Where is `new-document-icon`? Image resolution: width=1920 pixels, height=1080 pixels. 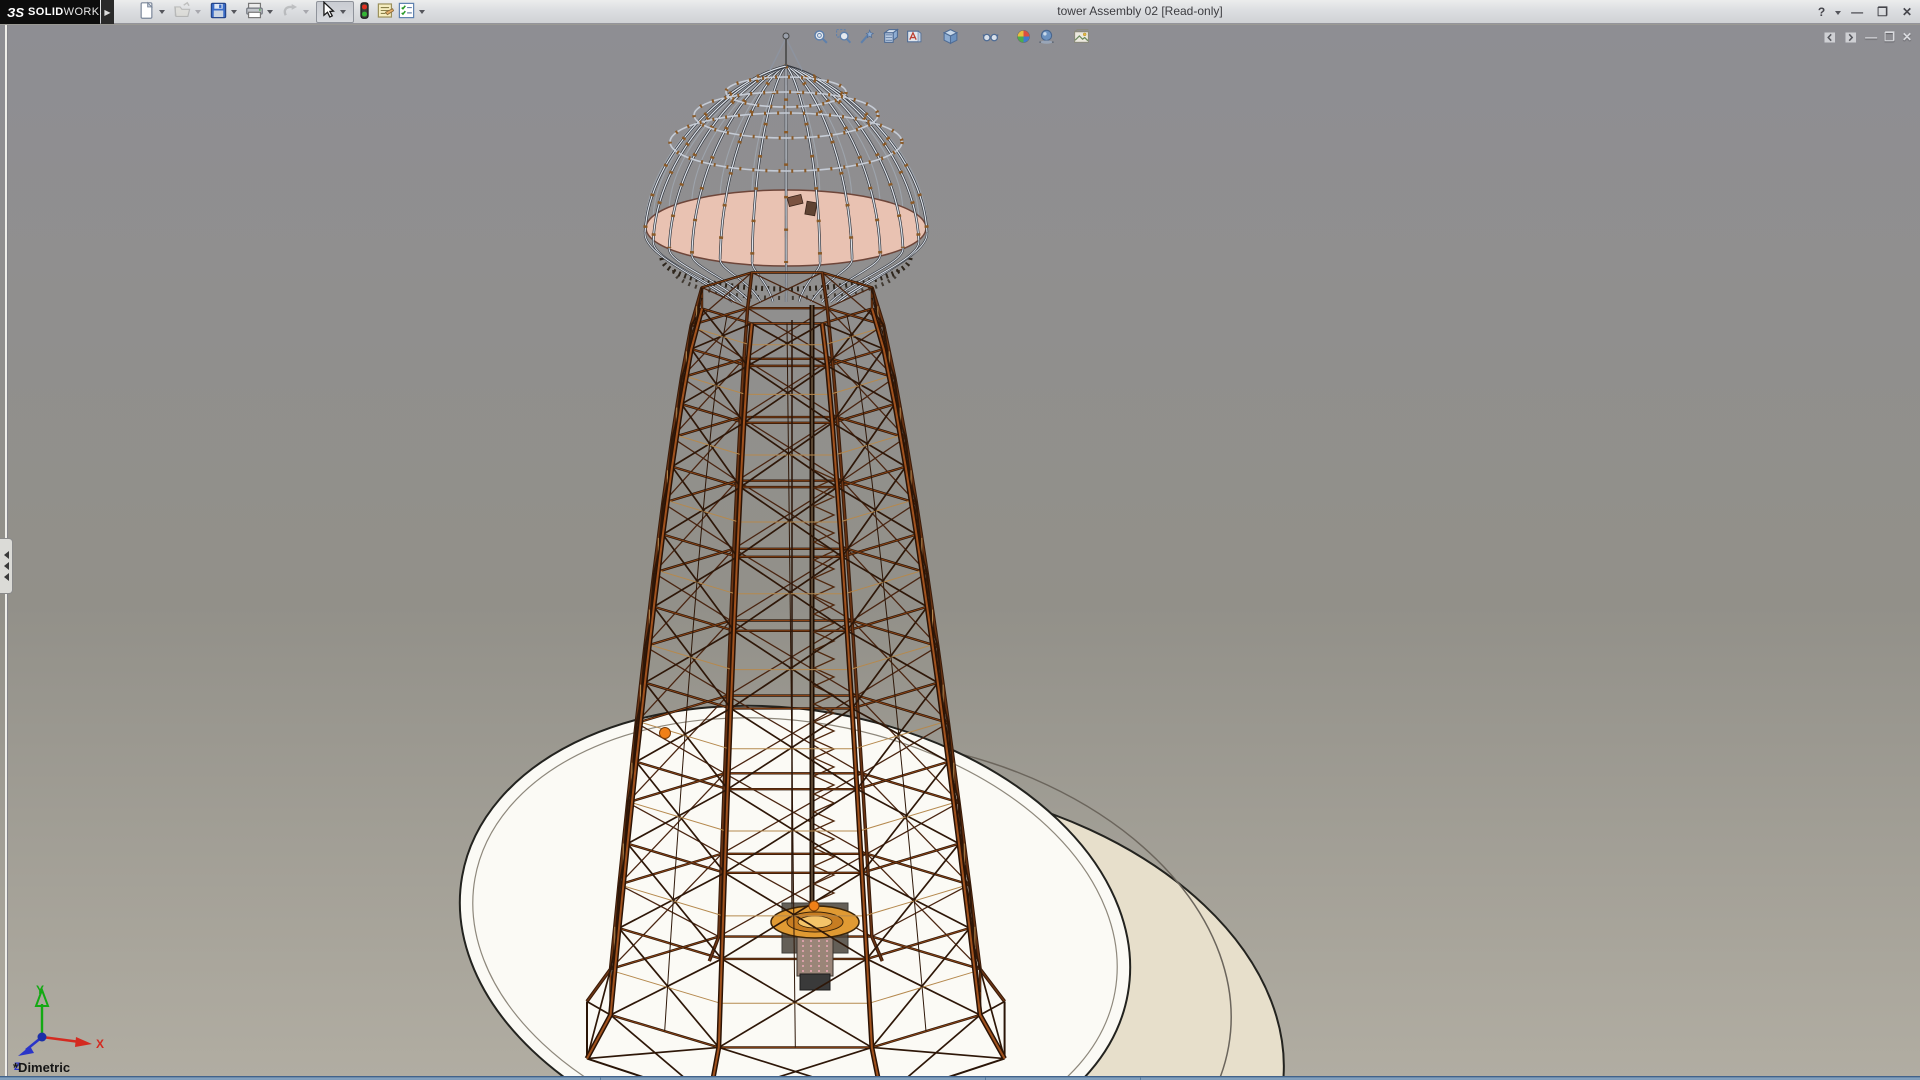 new-document-icon is located at coordinates (146, 12).